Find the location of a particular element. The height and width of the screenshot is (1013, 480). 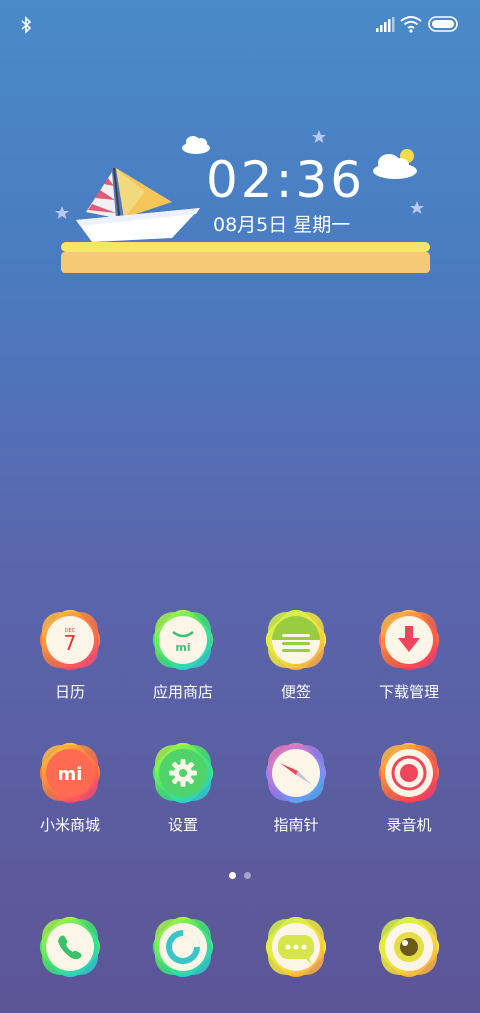

battery-icon is located at coordinates (443, 24).